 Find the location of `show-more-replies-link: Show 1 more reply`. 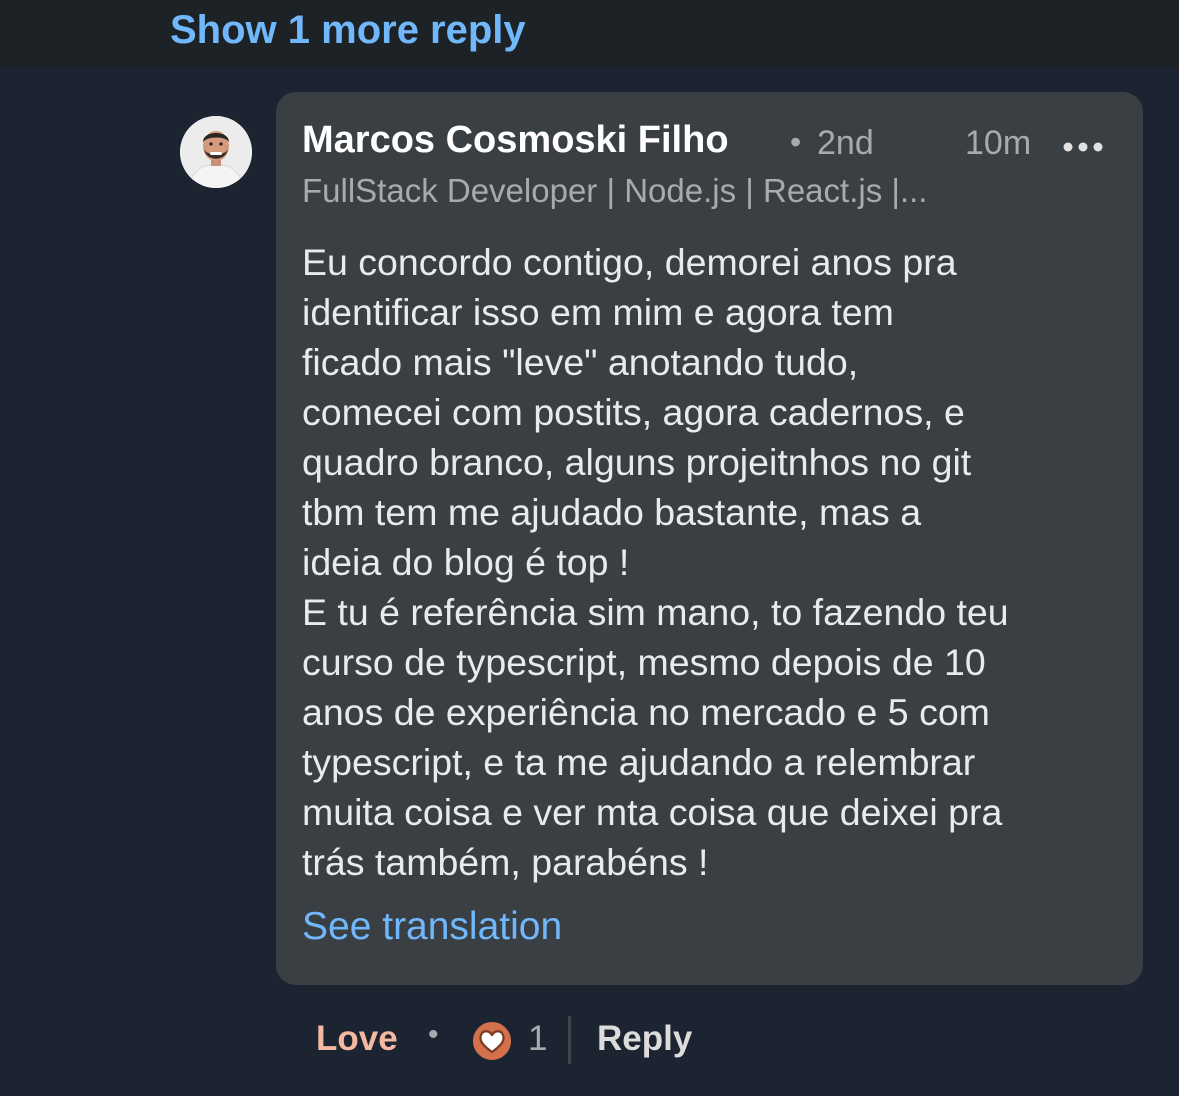

show-more-replies-link: Show 1 more reply is located at coordinates (348, 30).